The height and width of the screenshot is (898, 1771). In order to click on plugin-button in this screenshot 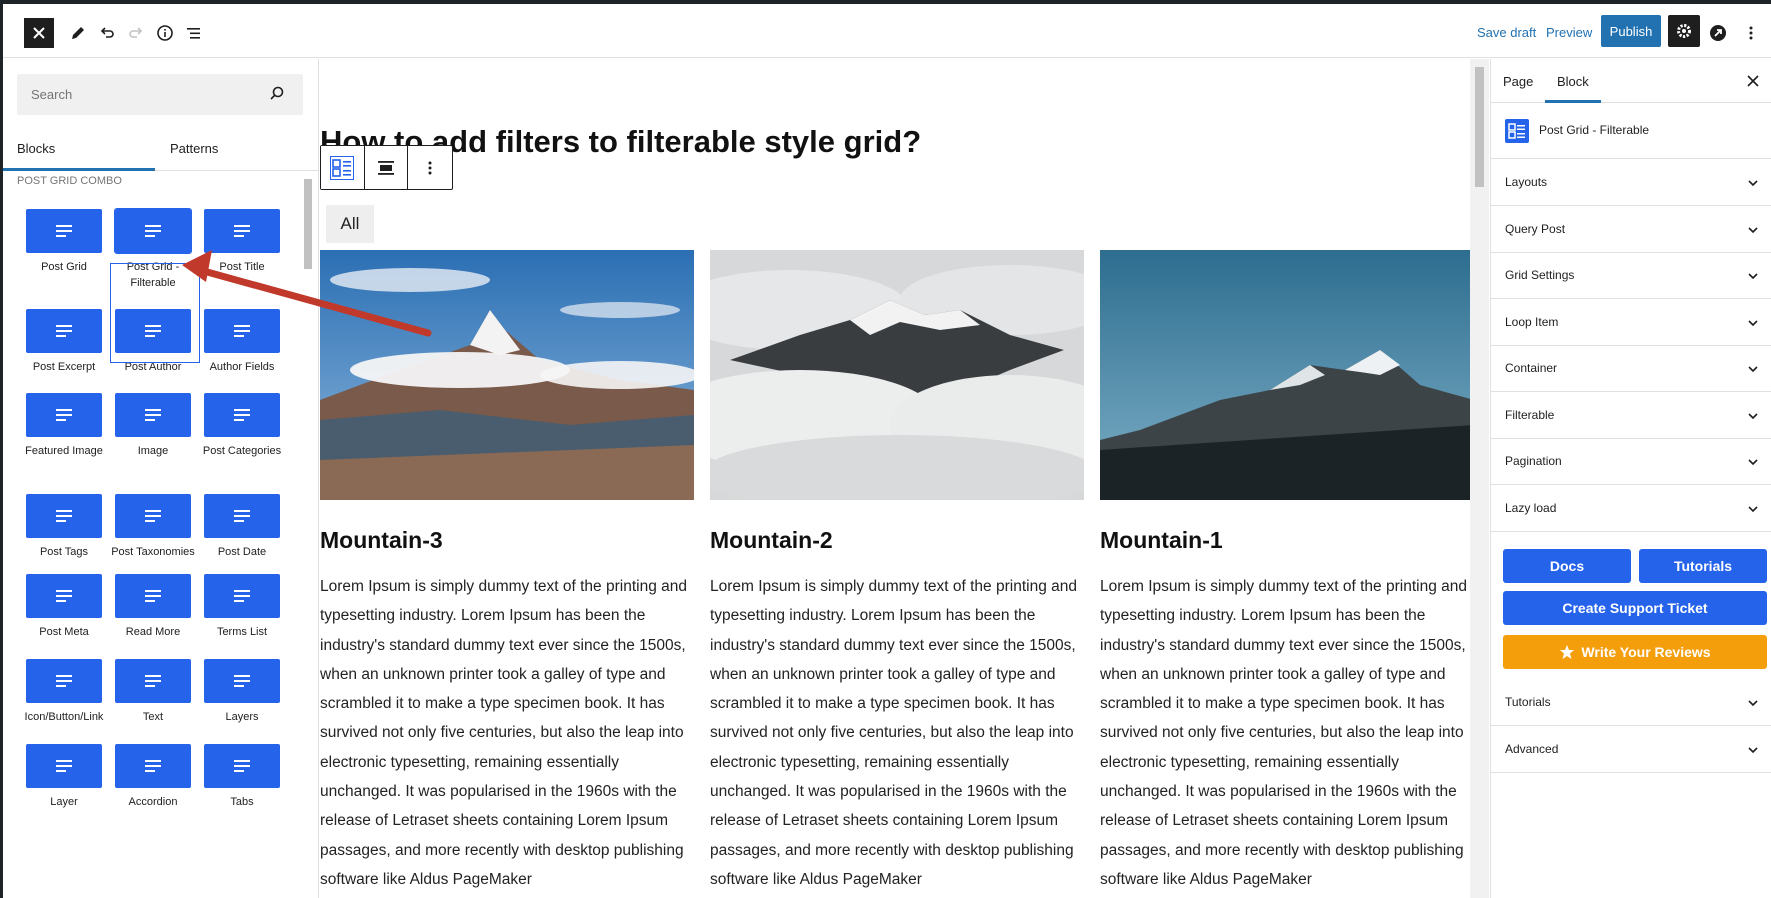, I will do `click(1718, 33)`.